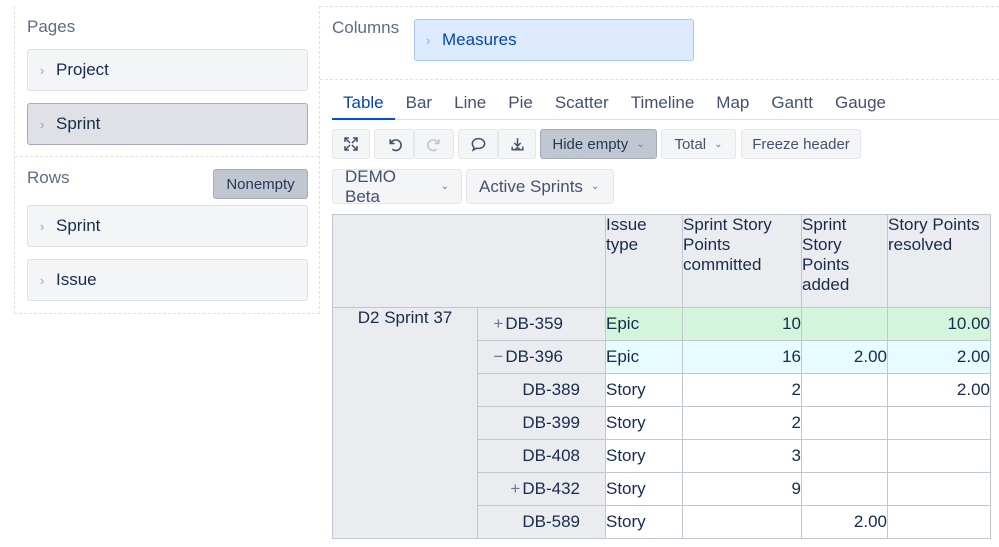  What do you see at coordinates (598, 144) in the screenshot?
I see `hide-empty-button: Hide empty ⌄` at bounding box center [598, 144].